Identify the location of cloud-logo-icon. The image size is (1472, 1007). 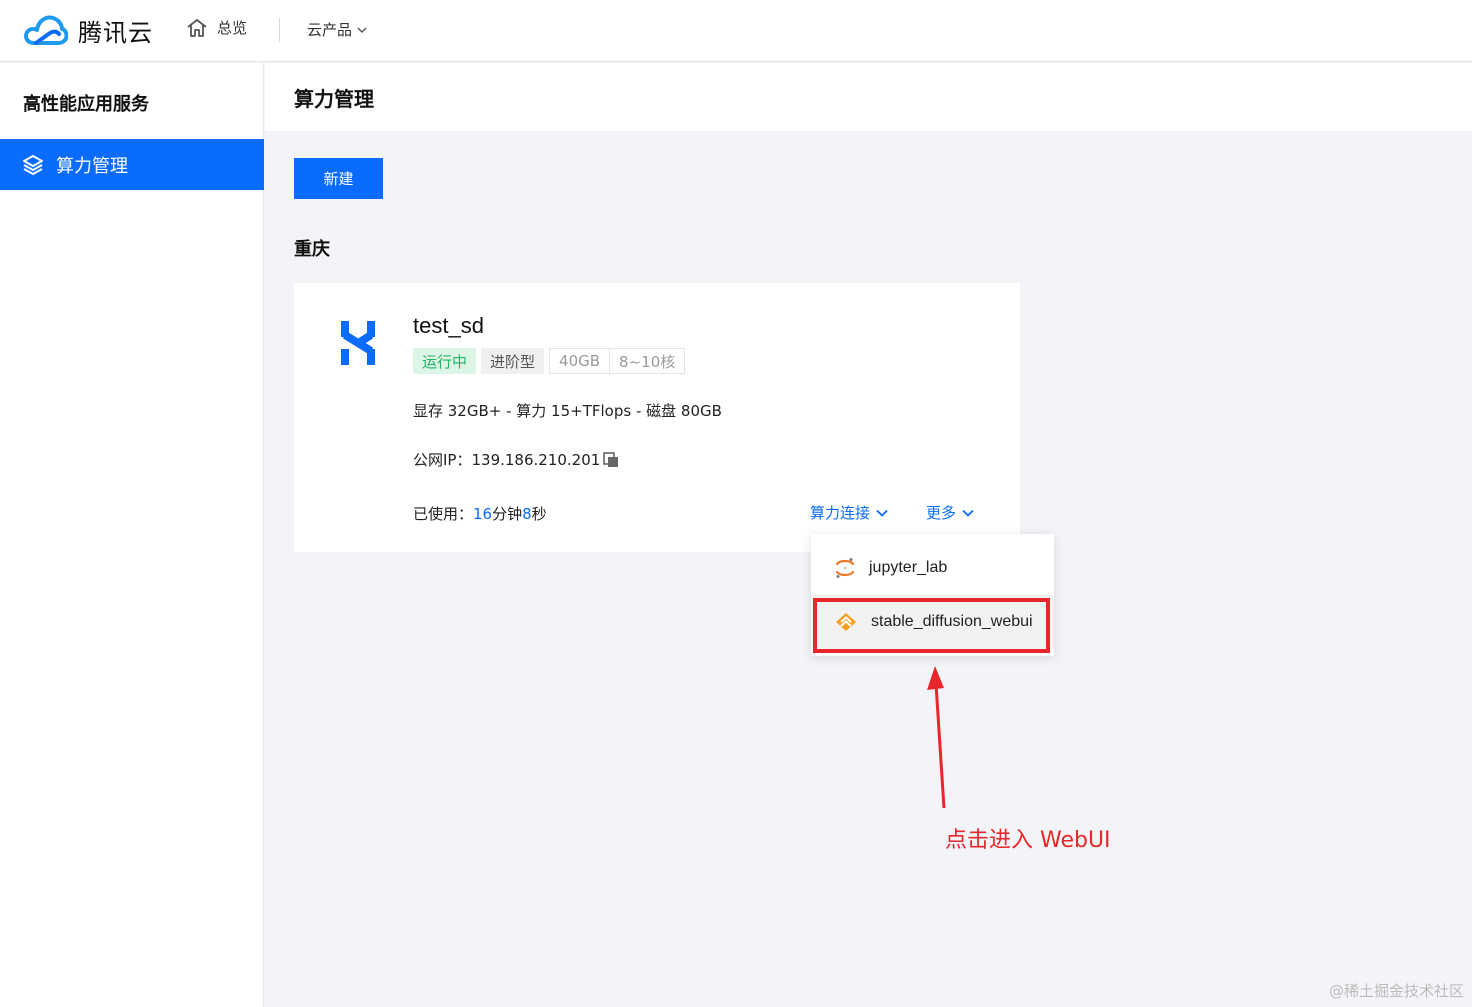
(46, 30).